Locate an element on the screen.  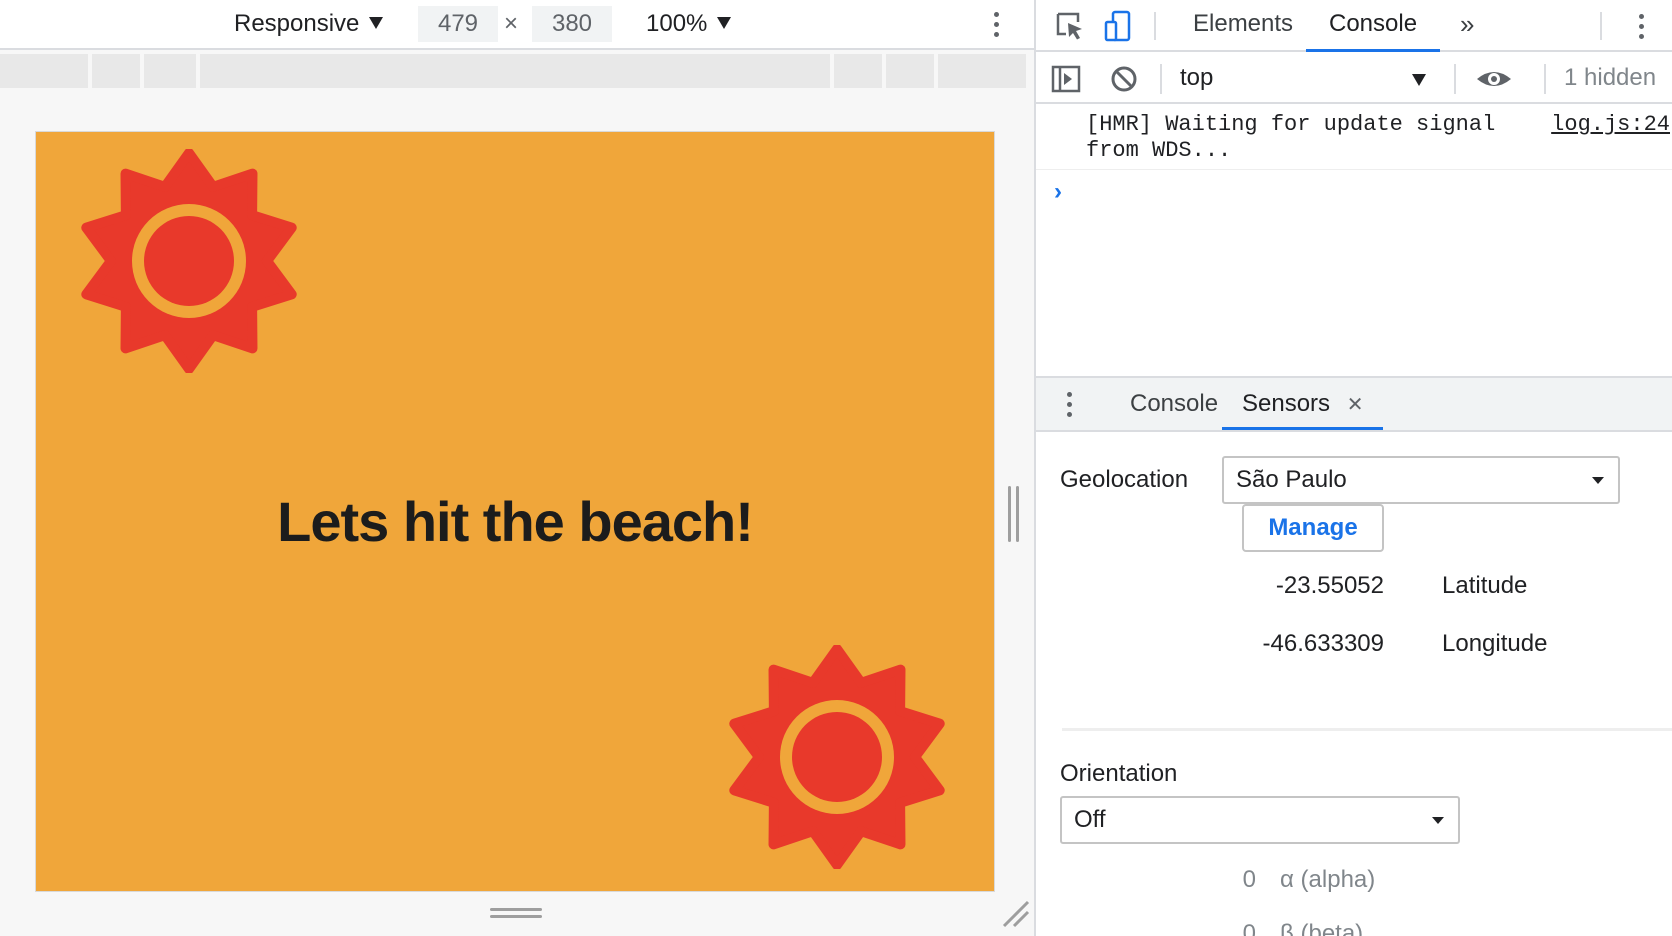
geolocation-label: Geolocation is located at coordinates (1124, 479).